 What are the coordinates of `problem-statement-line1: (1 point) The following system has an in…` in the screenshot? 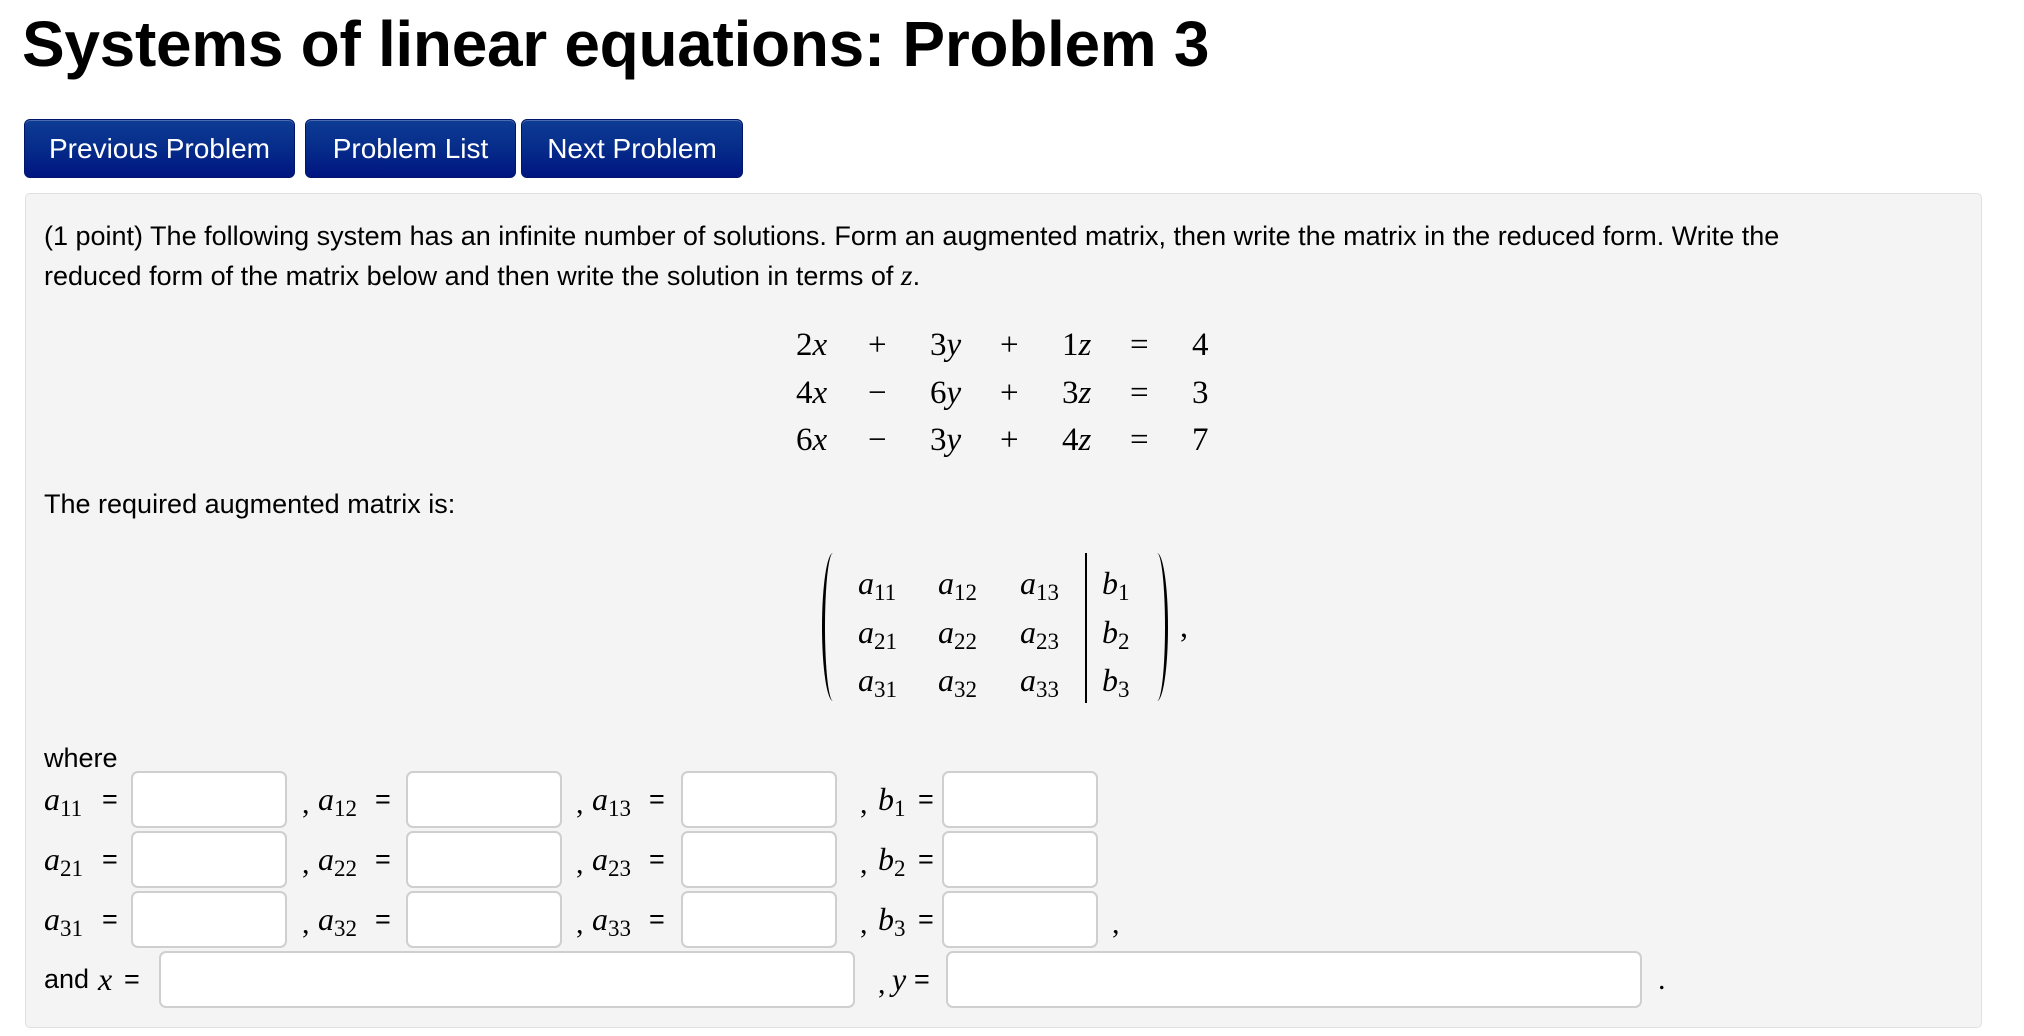 It's located at (912, 236).